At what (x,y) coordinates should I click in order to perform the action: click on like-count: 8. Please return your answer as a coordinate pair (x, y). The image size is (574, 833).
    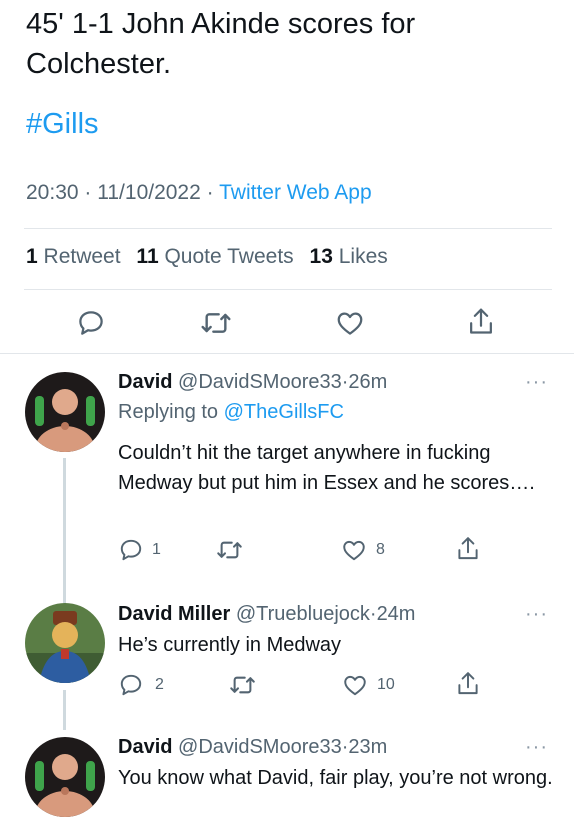
    Looking at the image, I should click on (380, 549).